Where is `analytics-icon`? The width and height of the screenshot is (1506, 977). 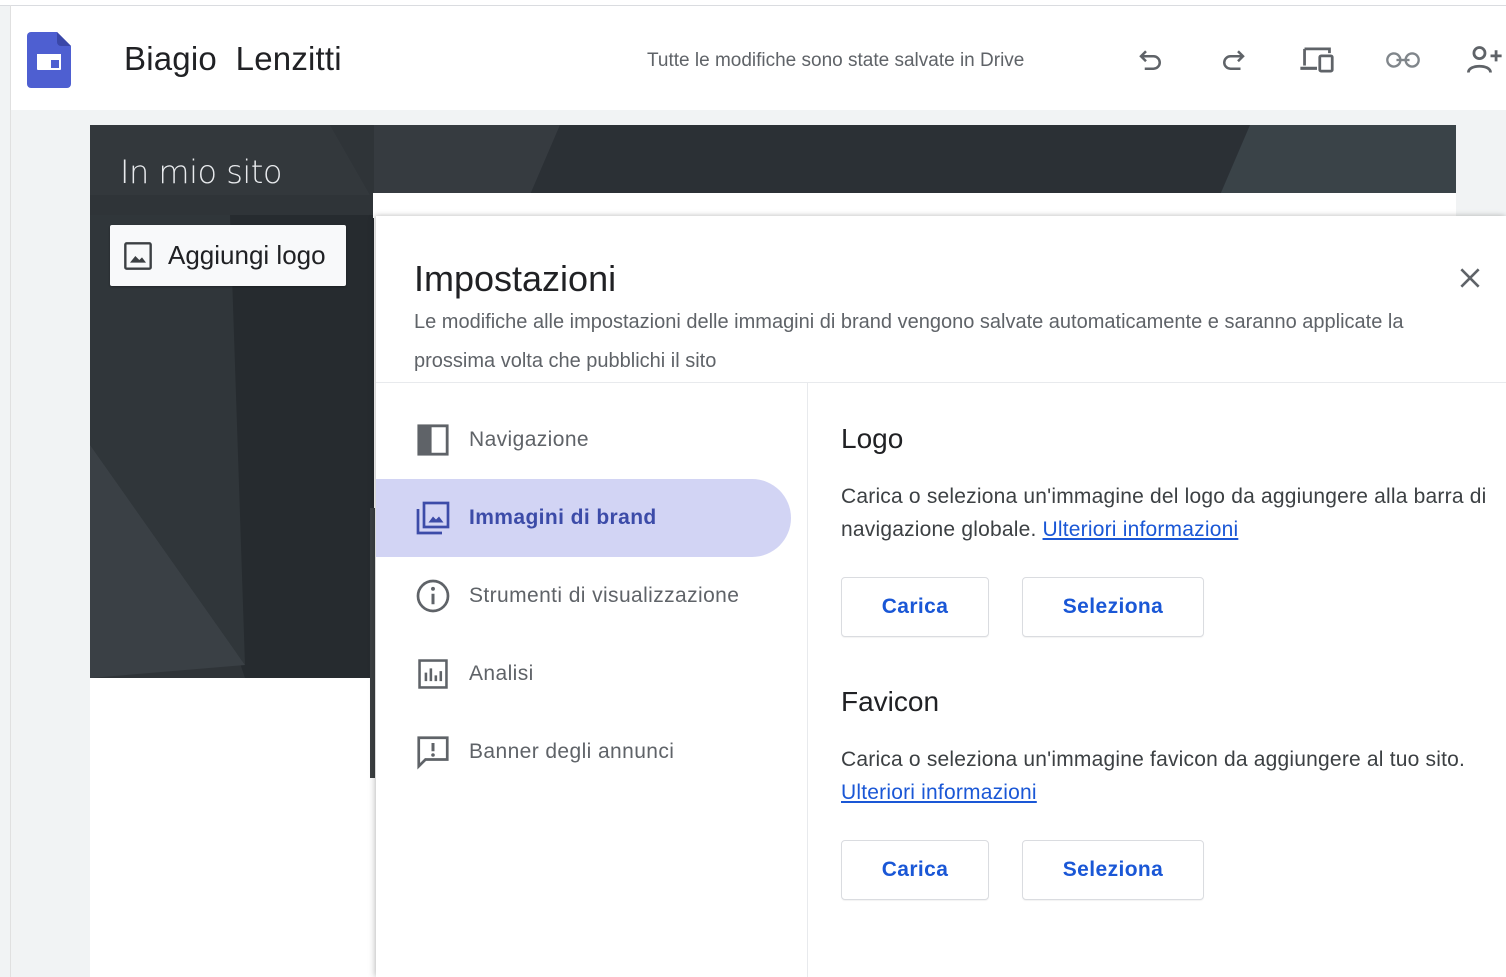 analytics-icon is located at coordinates (433, 674).